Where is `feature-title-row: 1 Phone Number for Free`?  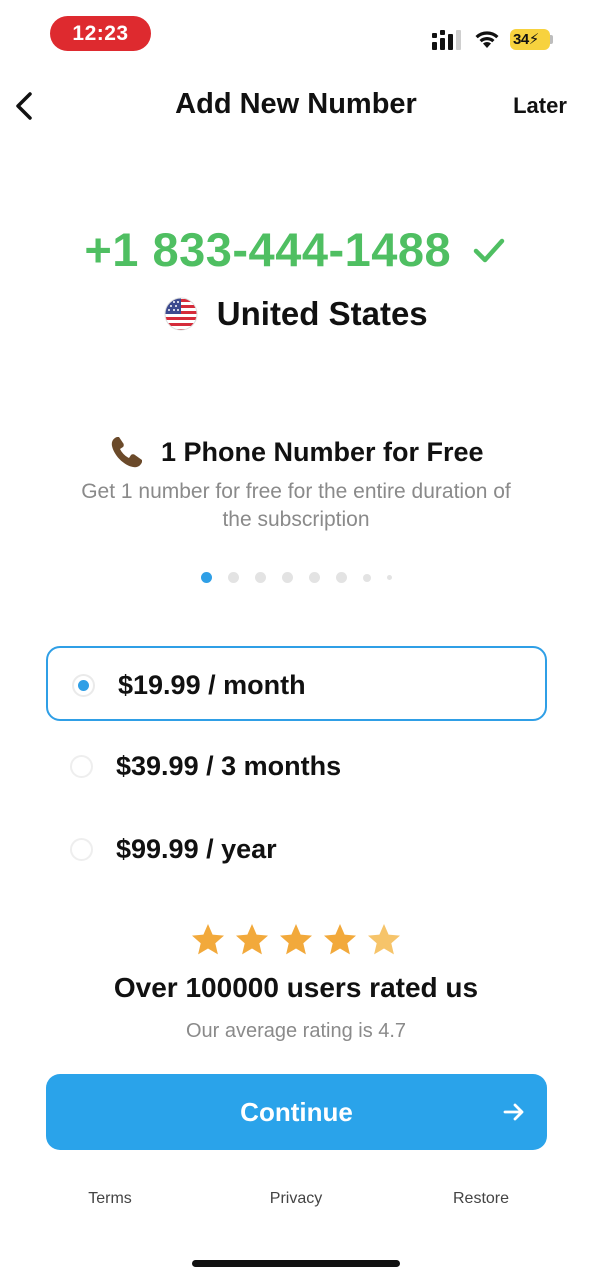 feature-title-row: 1 Phone Number for Free is located at coordinates (296, 452).